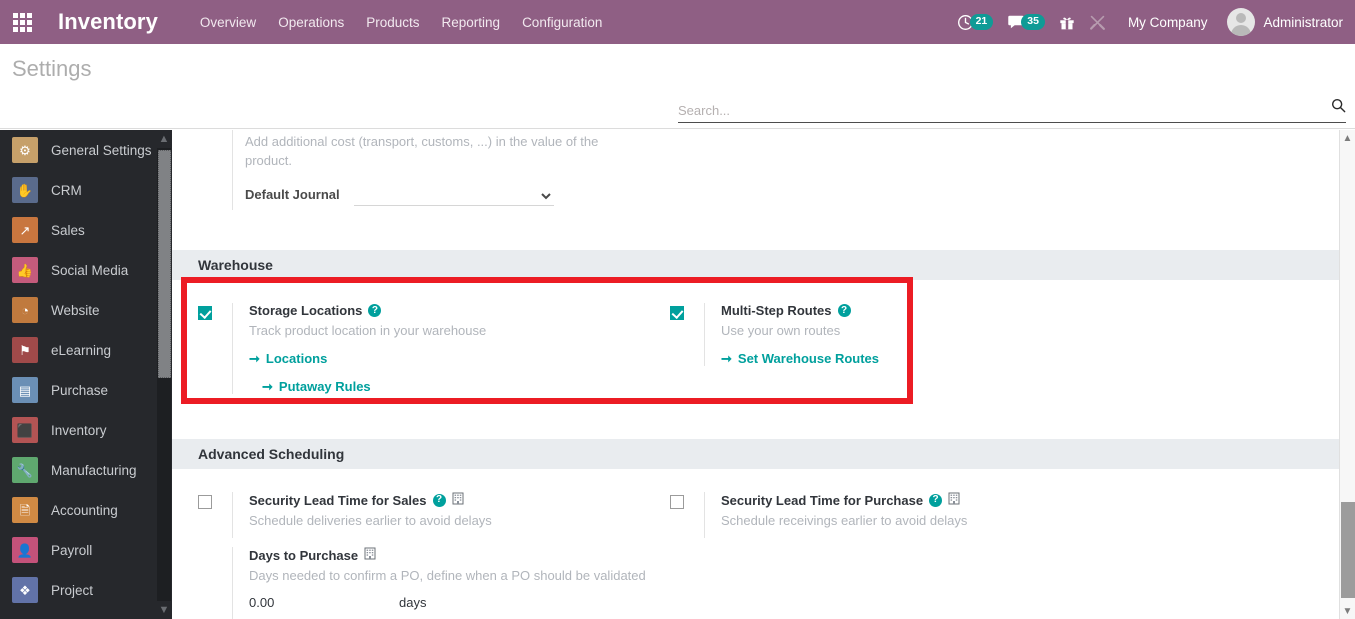  I want to click on box-icon: ⬛, so click(25, 430).